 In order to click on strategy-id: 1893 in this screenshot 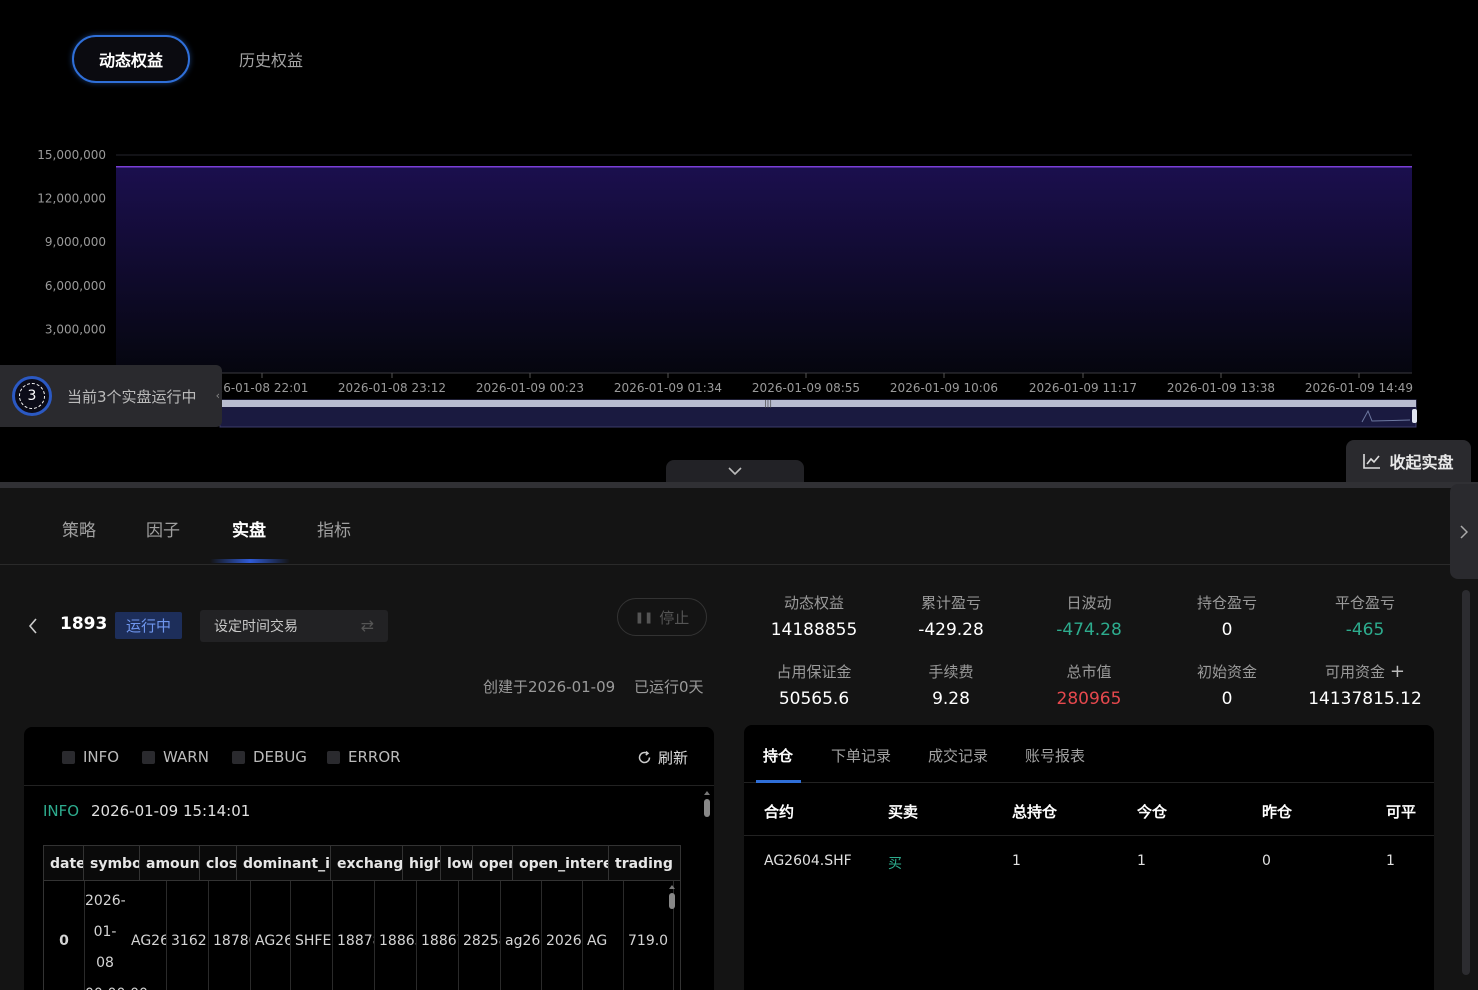, I will do `click(84, 624)`.